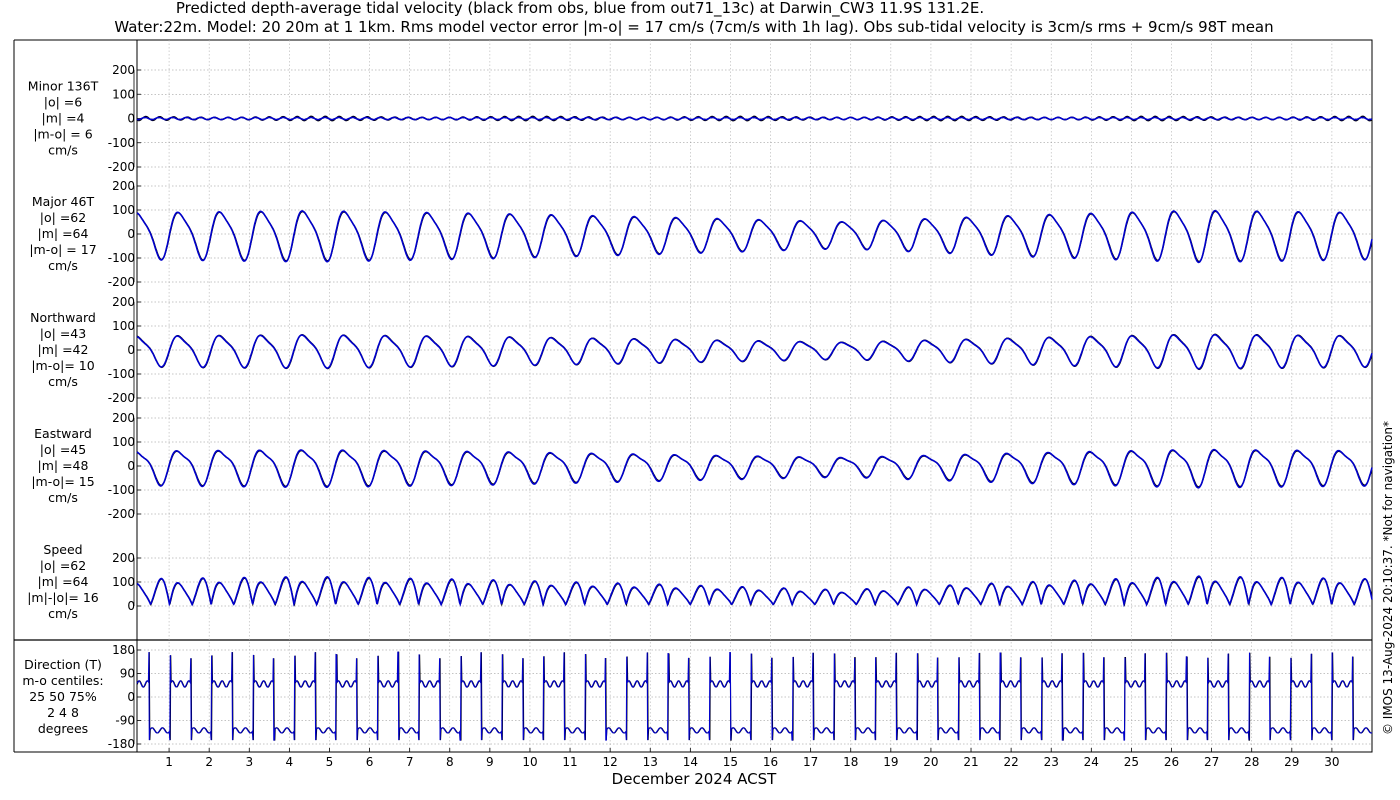 Image resolution: width=1400 pixels, height=800 pixels. What do you see at coordinates (770, 762) in the screenshot?
I see `x-tick-label: 16` at bounding box center [770, 762].